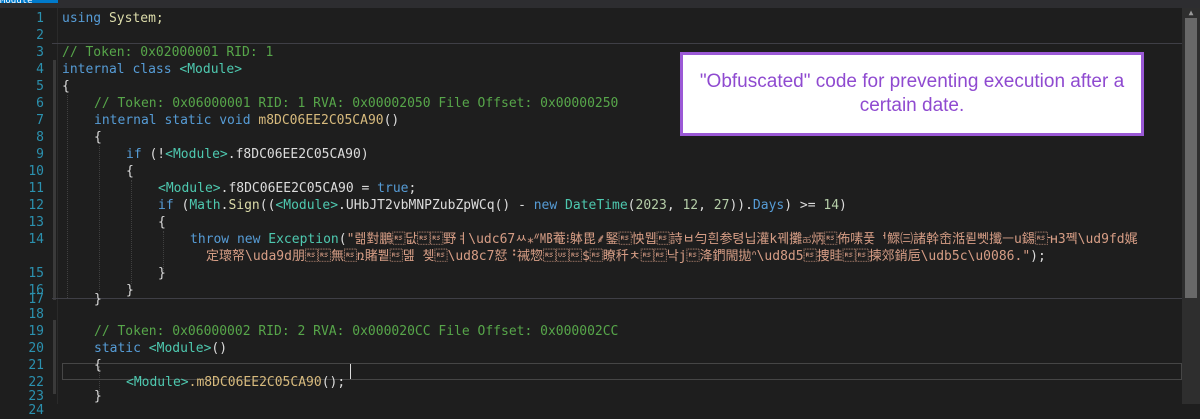 The height and width of the screenshot is (419, 1200). I want to click on code-line: <Module>.m8DC06EE2C05CA90();, so click(235, 382).